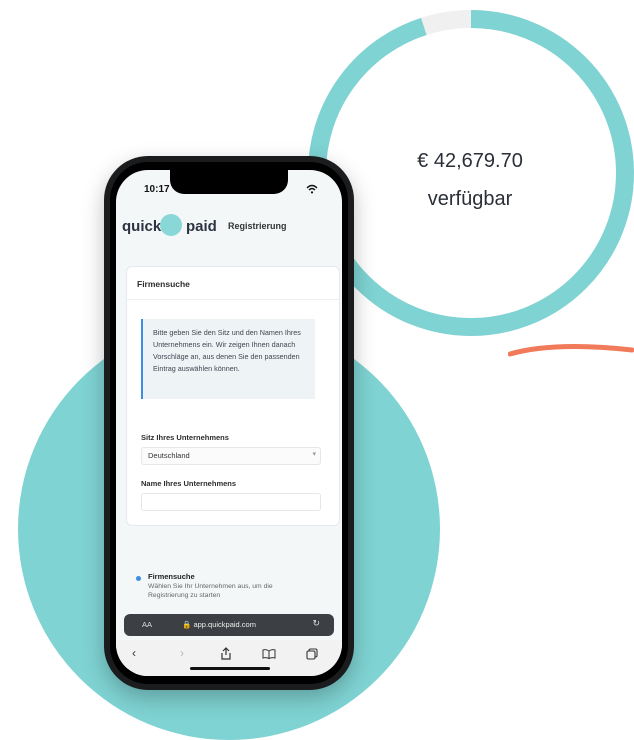 This screenshot has height=740, width=634. What do you see at coordinates (147, 624) in the screenshot?
I see `text-size-button: AA` at bounding box center [147, 624].